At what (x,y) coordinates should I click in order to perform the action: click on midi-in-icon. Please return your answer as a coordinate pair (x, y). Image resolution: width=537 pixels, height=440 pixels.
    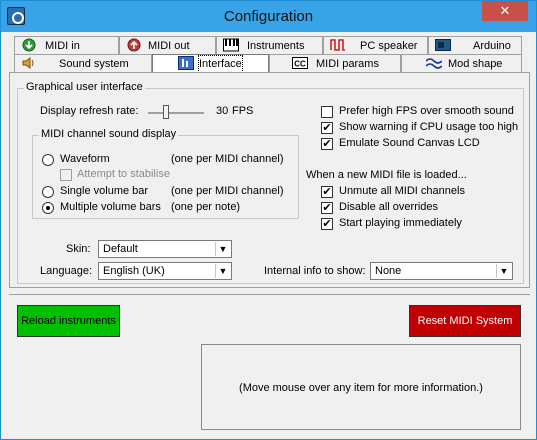
    Looking at the image, I should click on (29, 45).